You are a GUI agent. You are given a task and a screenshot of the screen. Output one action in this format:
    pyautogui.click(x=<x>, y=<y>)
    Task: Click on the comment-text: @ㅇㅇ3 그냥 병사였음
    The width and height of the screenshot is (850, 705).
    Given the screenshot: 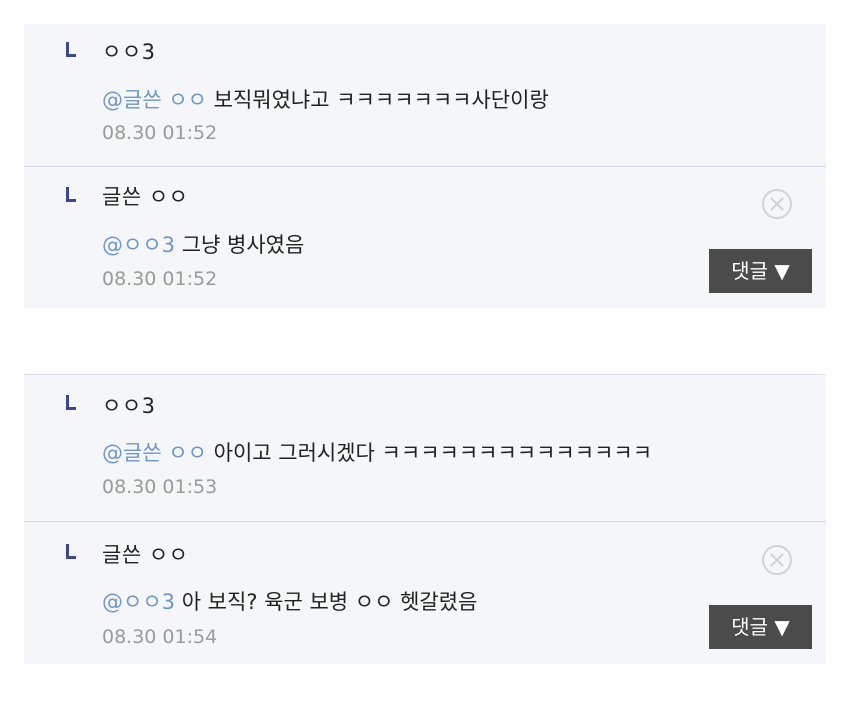 What is the action you would take?
    pyautogui.click(x=203, y=244)
    